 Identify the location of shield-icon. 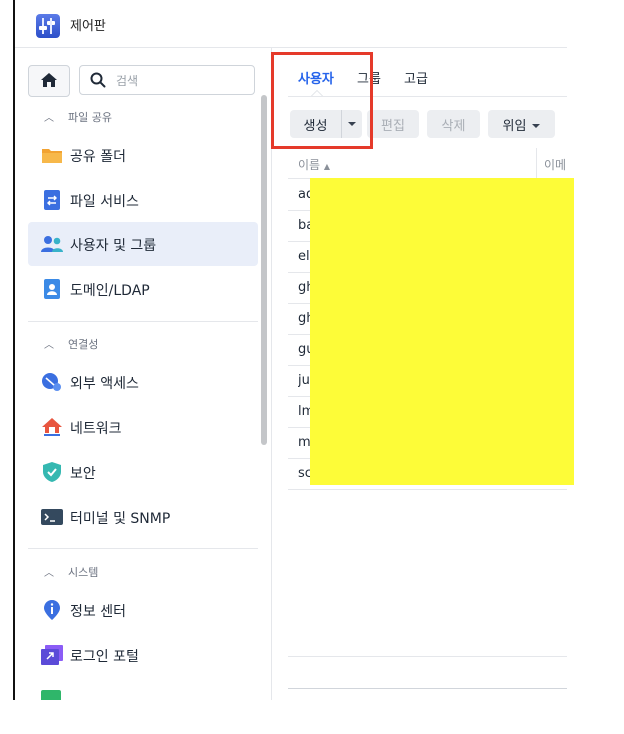
(52, 472).